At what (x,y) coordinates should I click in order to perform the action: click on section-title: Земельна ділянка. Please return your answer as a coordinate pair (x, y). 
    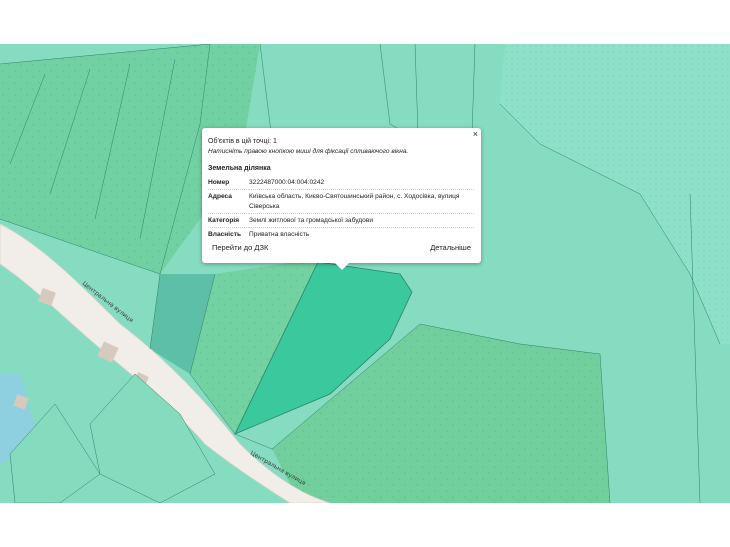
    Looking at the image, I should click on (239, 168).